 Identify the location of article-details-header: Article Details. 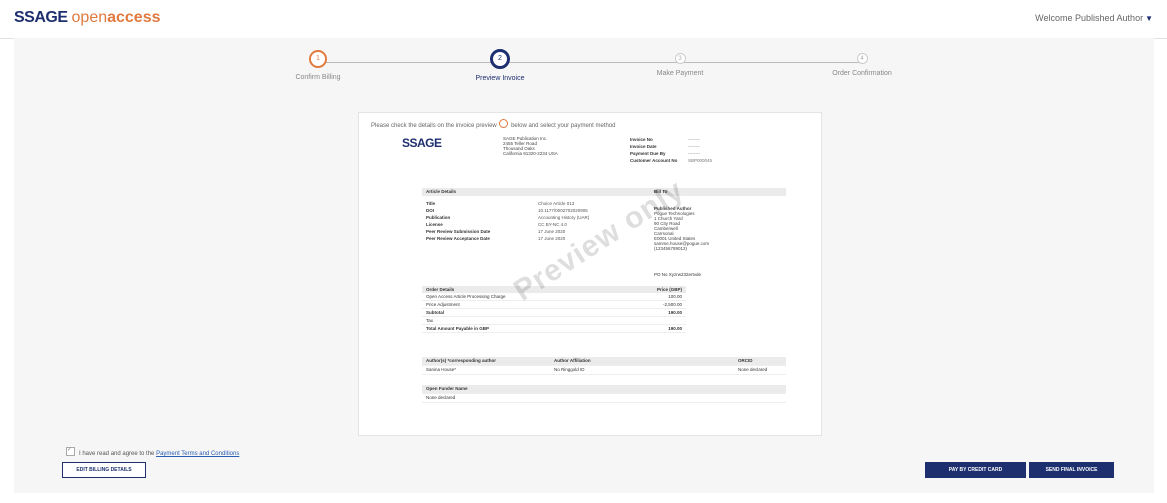
(536, 192).